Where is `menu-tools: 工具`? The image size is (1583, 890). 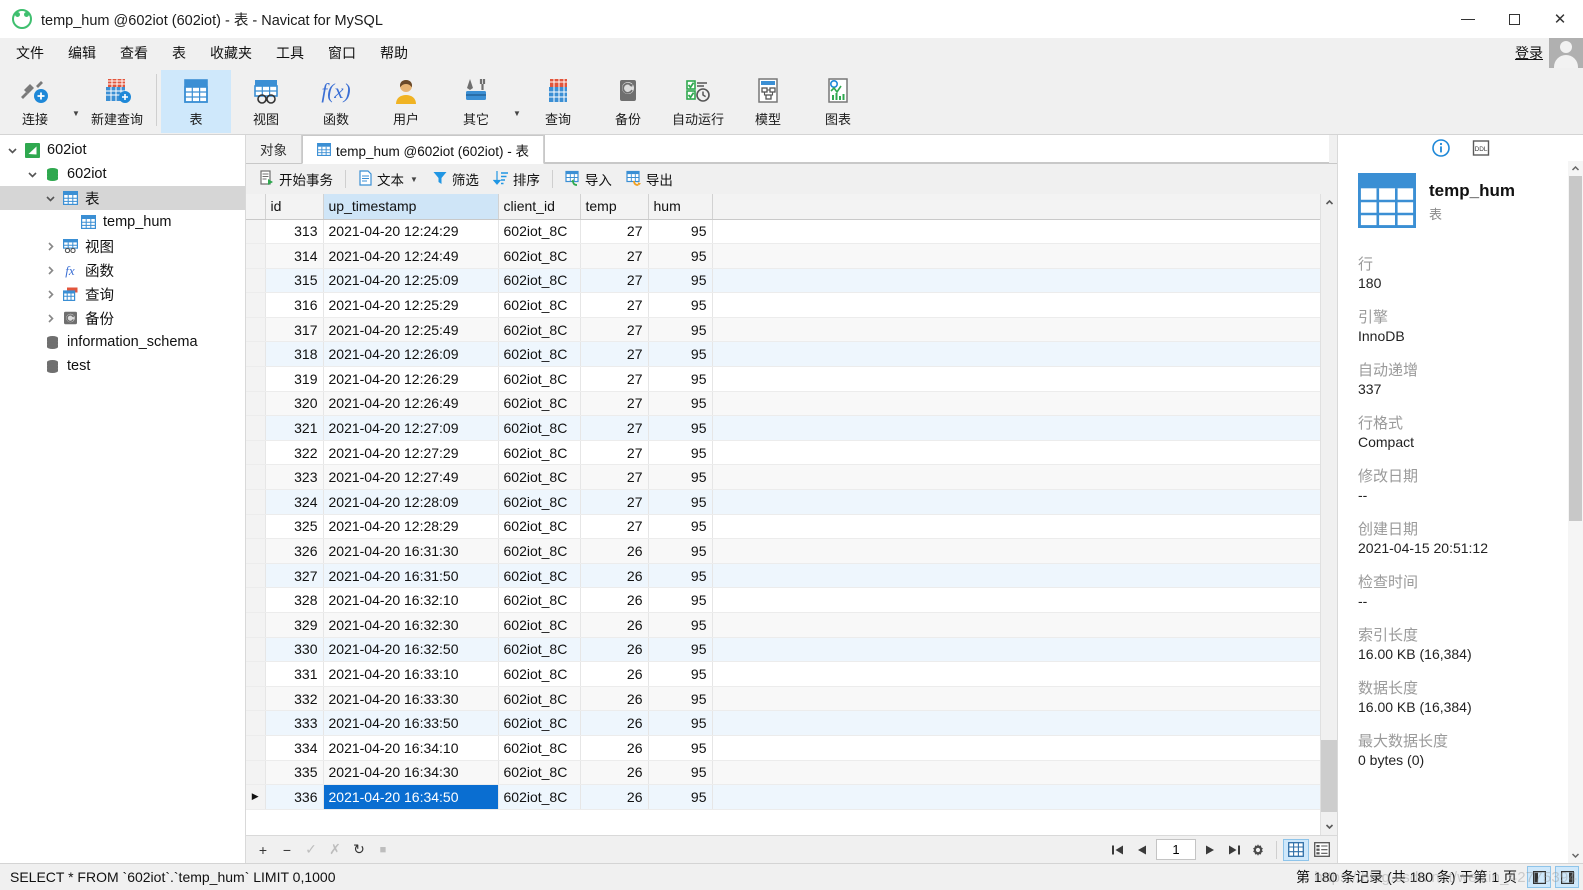 menu-tools: 工具 is located at coordinates (290, 53).